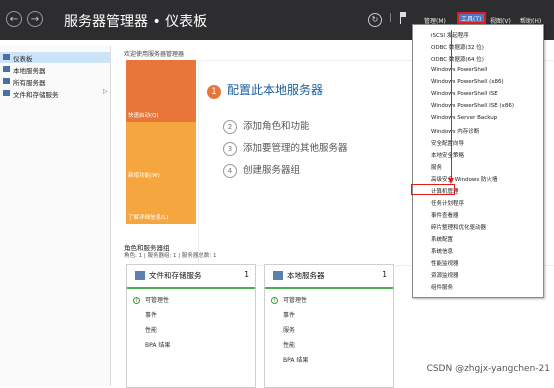  Describe the element at coordinates (447, 143) in the screenshot. I see `menu-item-security-wizard: 安全配置向导` at that location.